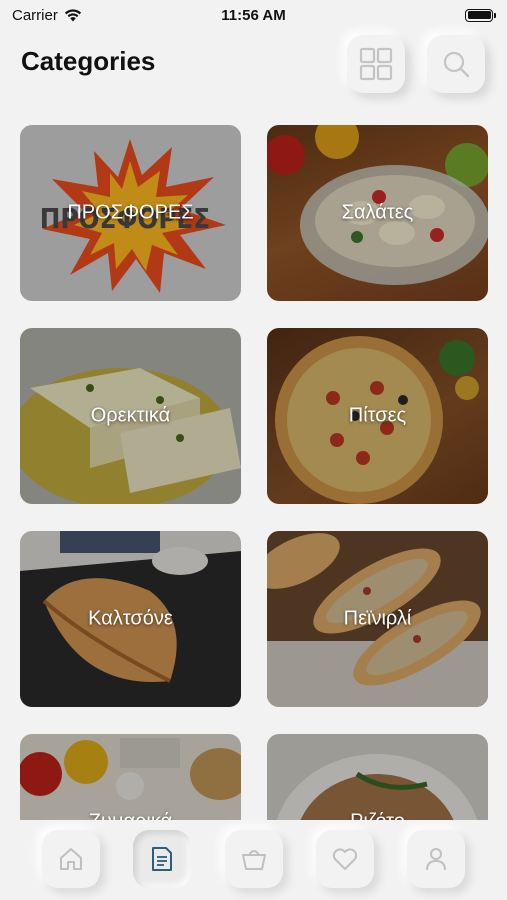 The width and height of the screenshot is (507, 900). I want to click on status-left: Carrier, so click(47, 15).